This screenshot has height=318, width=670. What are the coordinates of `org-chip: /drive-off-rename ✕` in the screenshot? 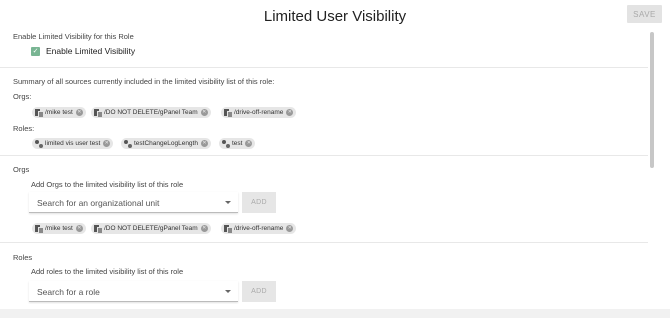 It's located at (259, 228).